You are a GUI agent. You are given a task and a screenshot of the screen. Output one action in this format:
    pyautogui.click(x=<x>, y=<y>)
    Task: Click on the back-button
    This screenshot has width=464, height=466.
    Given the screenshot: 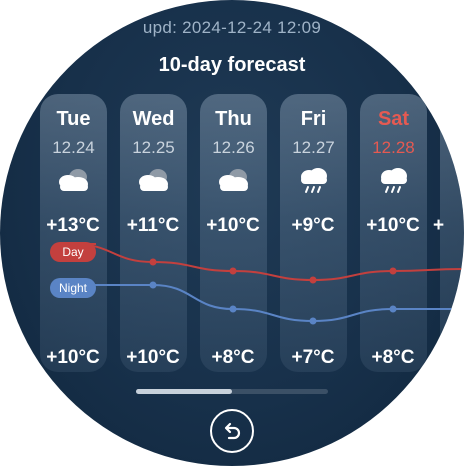 What is the action you would take?
    pyautogui.click(x=232, y=431)
    